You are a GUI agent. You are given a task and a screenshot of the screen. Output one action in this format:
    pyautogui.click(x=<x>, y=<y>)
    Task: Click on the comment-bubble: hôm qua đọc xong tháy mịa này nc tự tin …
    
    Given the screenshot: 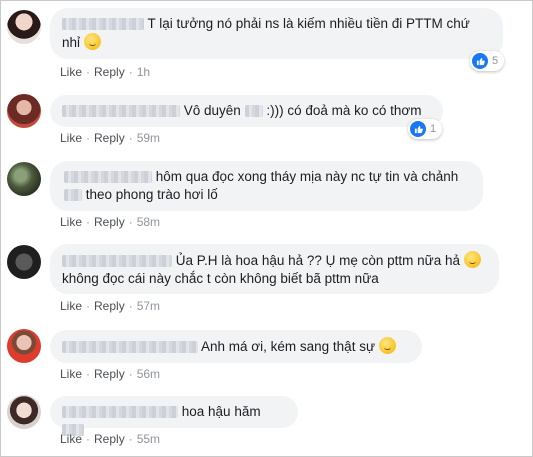 What is the action you would take?
    pyautogui.click(x=266, y=186)
    